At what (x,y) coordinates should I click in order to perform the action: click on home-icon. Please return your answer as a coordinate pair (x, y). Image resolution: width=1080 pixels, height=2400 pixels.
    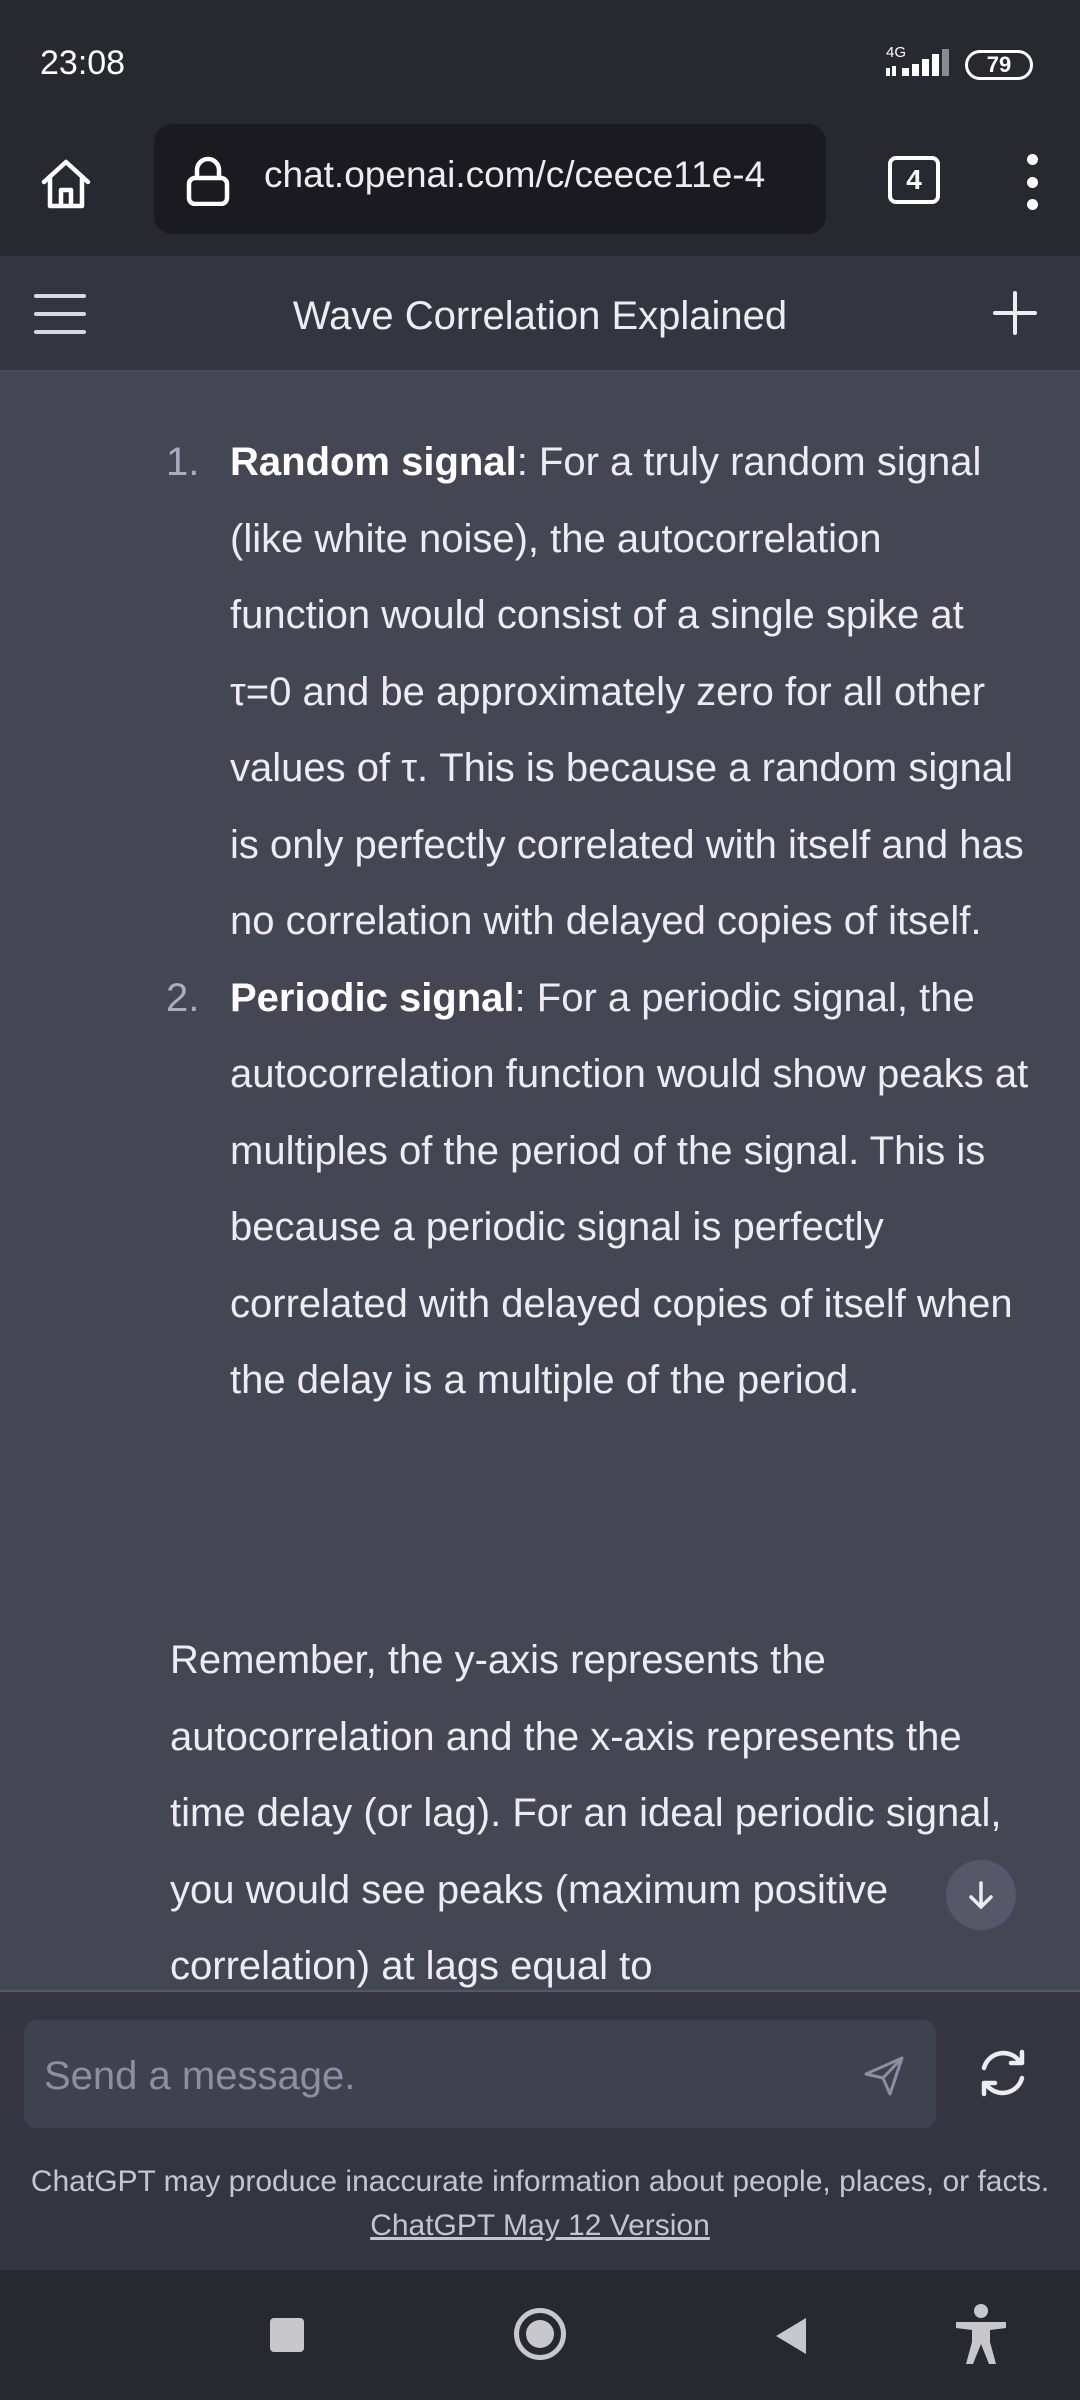
    Looking at the image, I should click on (66, 184).